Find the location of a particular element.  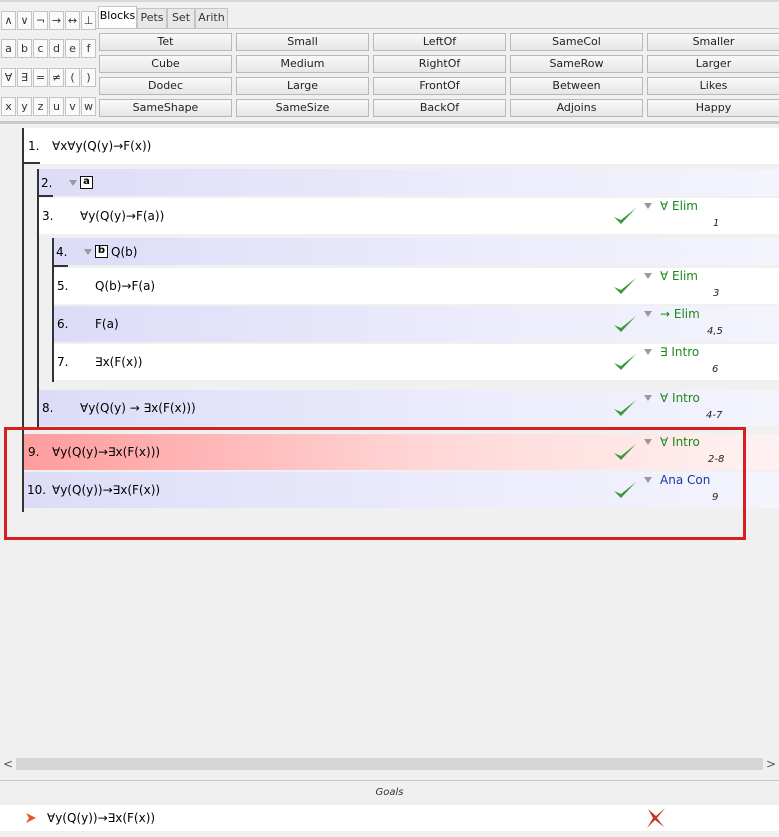

predicate-dodec-button: Dodec is located at coordinates (165, 86).